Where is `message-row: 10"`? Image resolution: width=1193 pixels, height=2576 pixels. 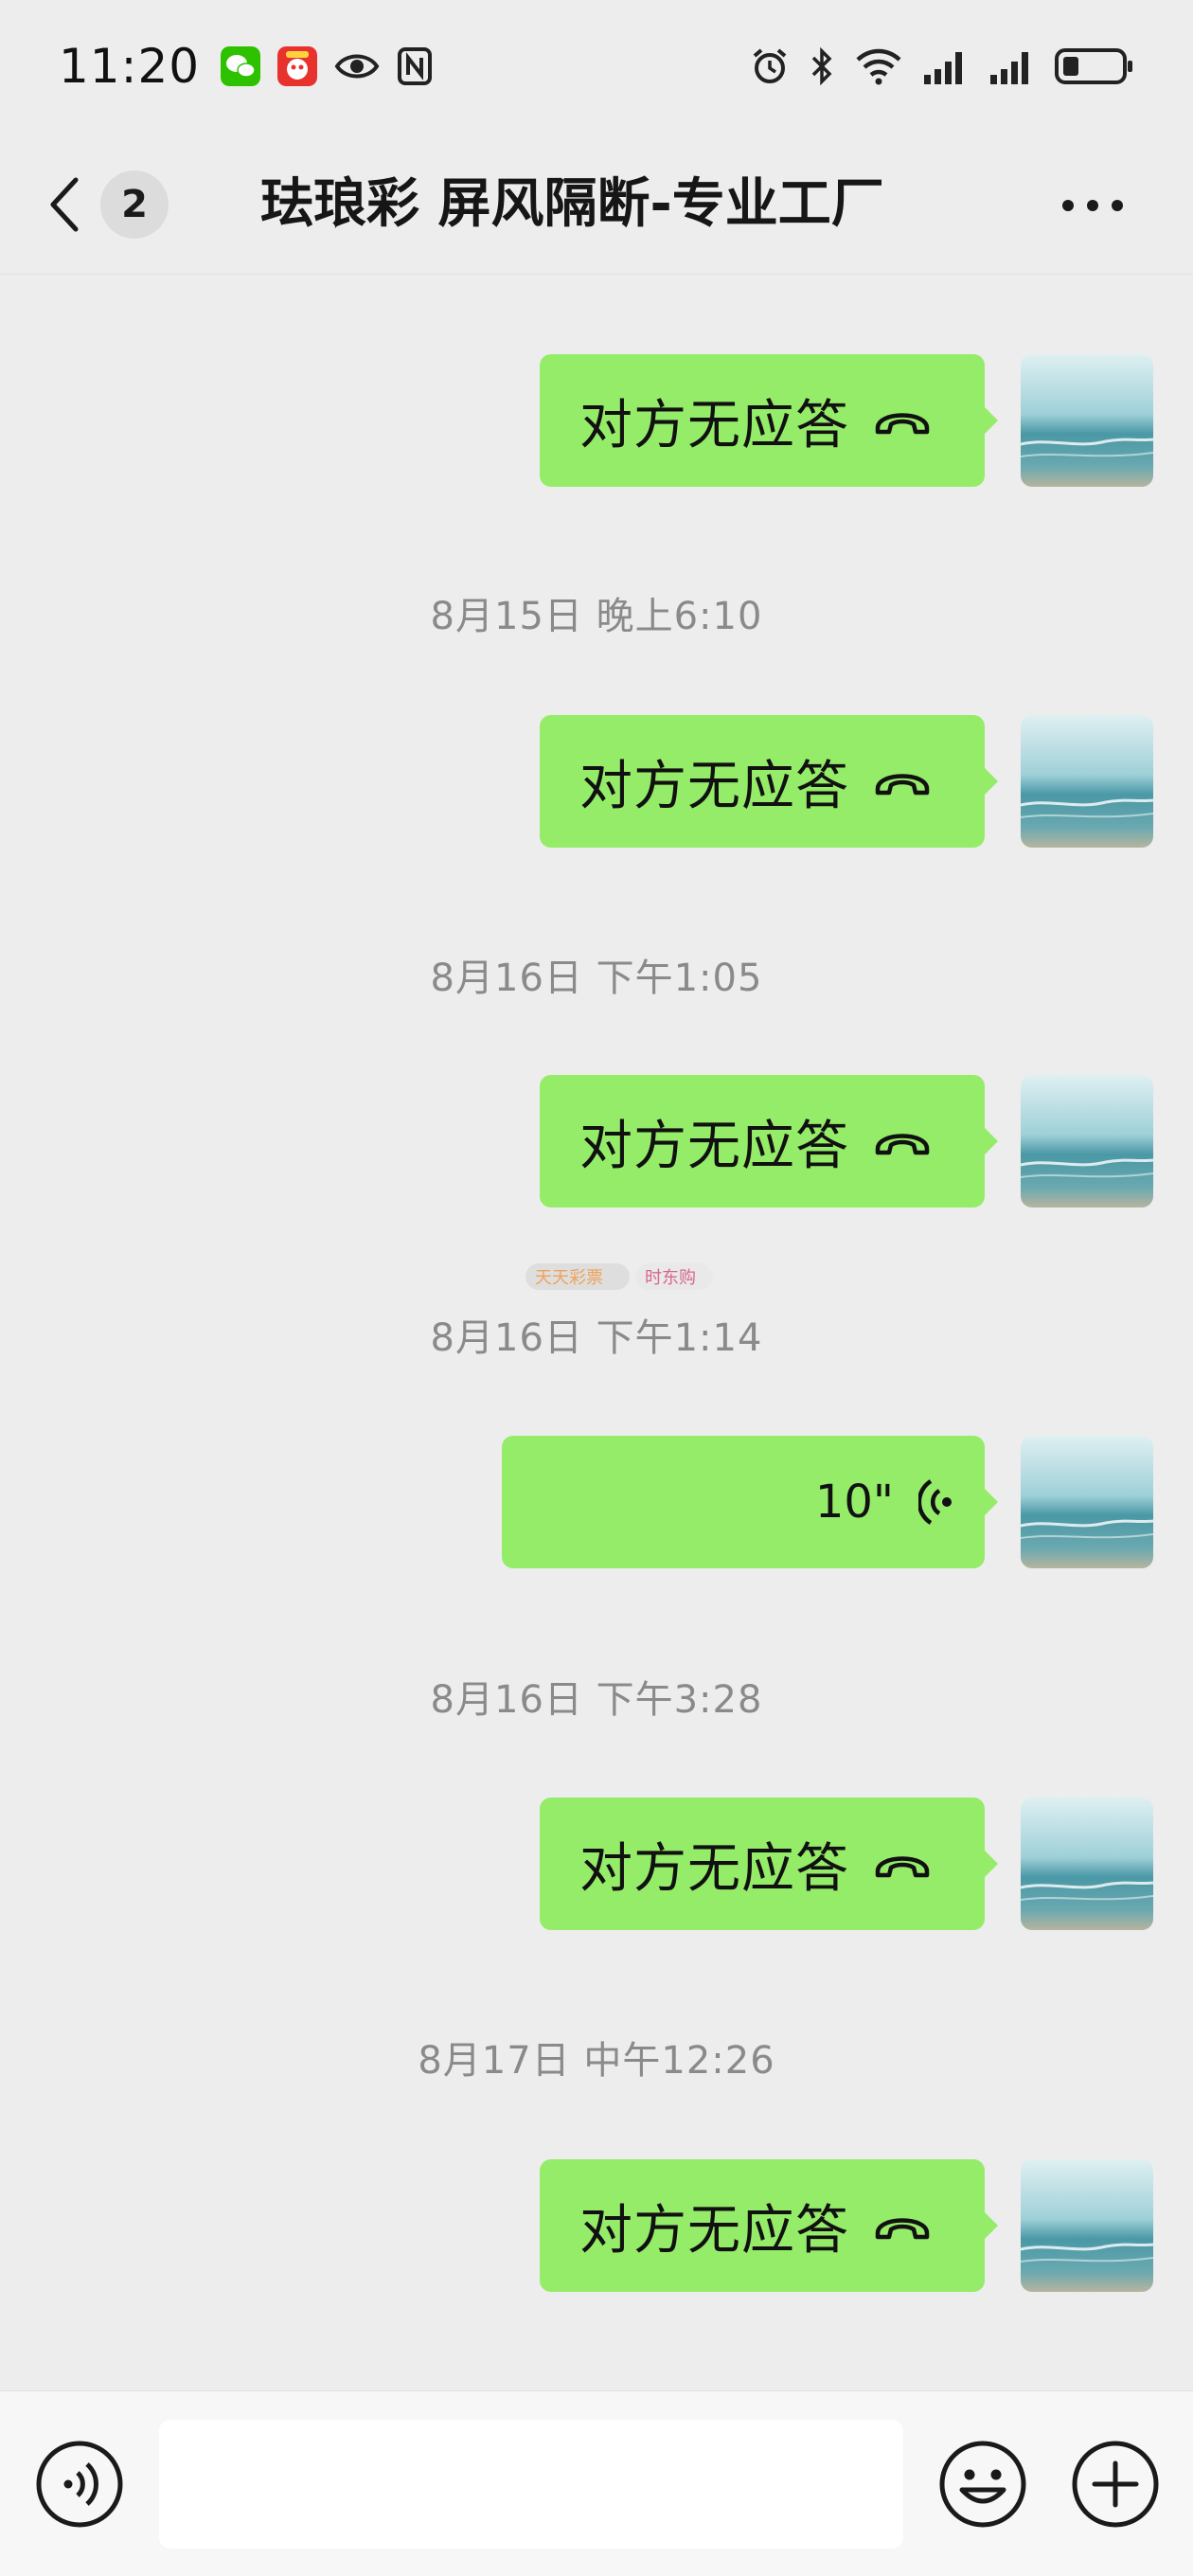 message-row: 10" is located at coordinates (596, 1502).